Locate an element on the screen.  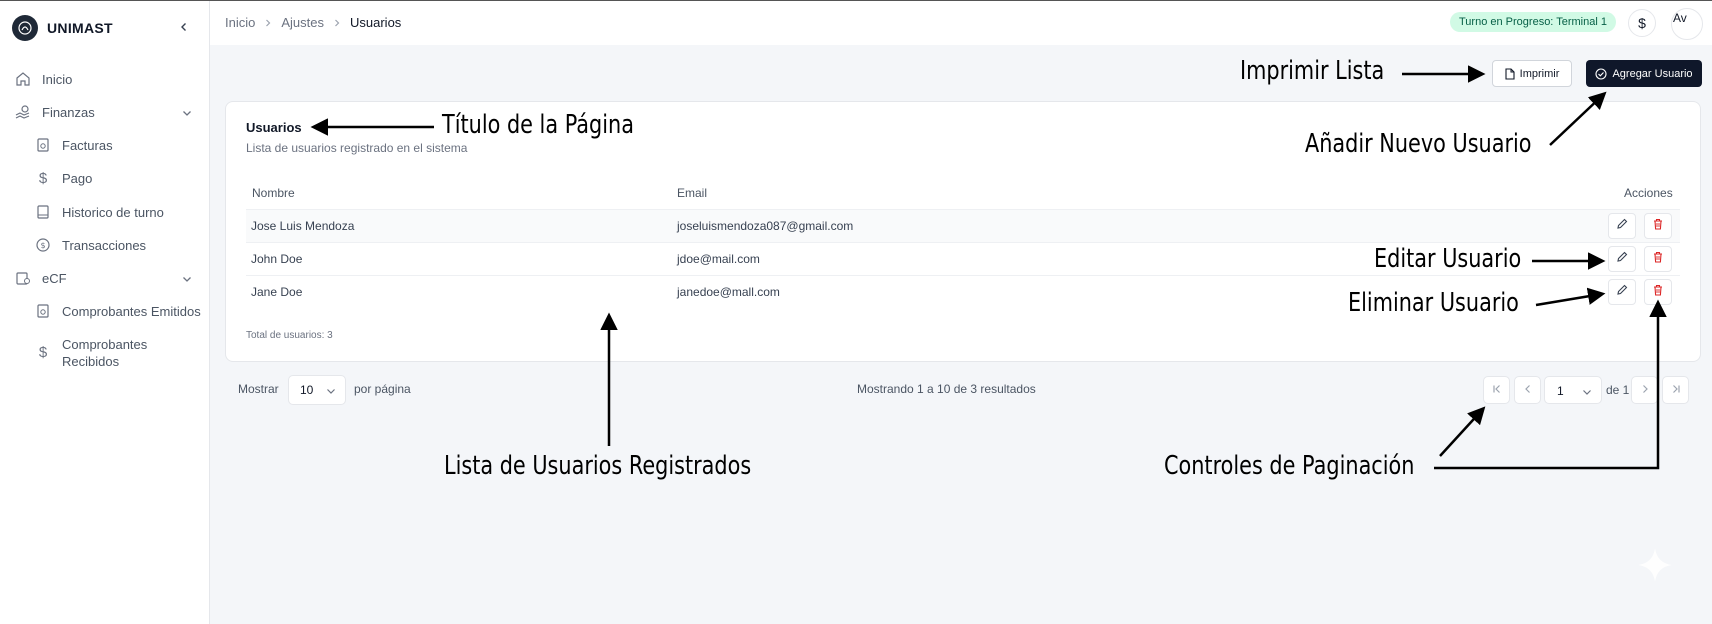
sidebar-item-transacciones: $ Transacciones is located at coordinates (90, 245).